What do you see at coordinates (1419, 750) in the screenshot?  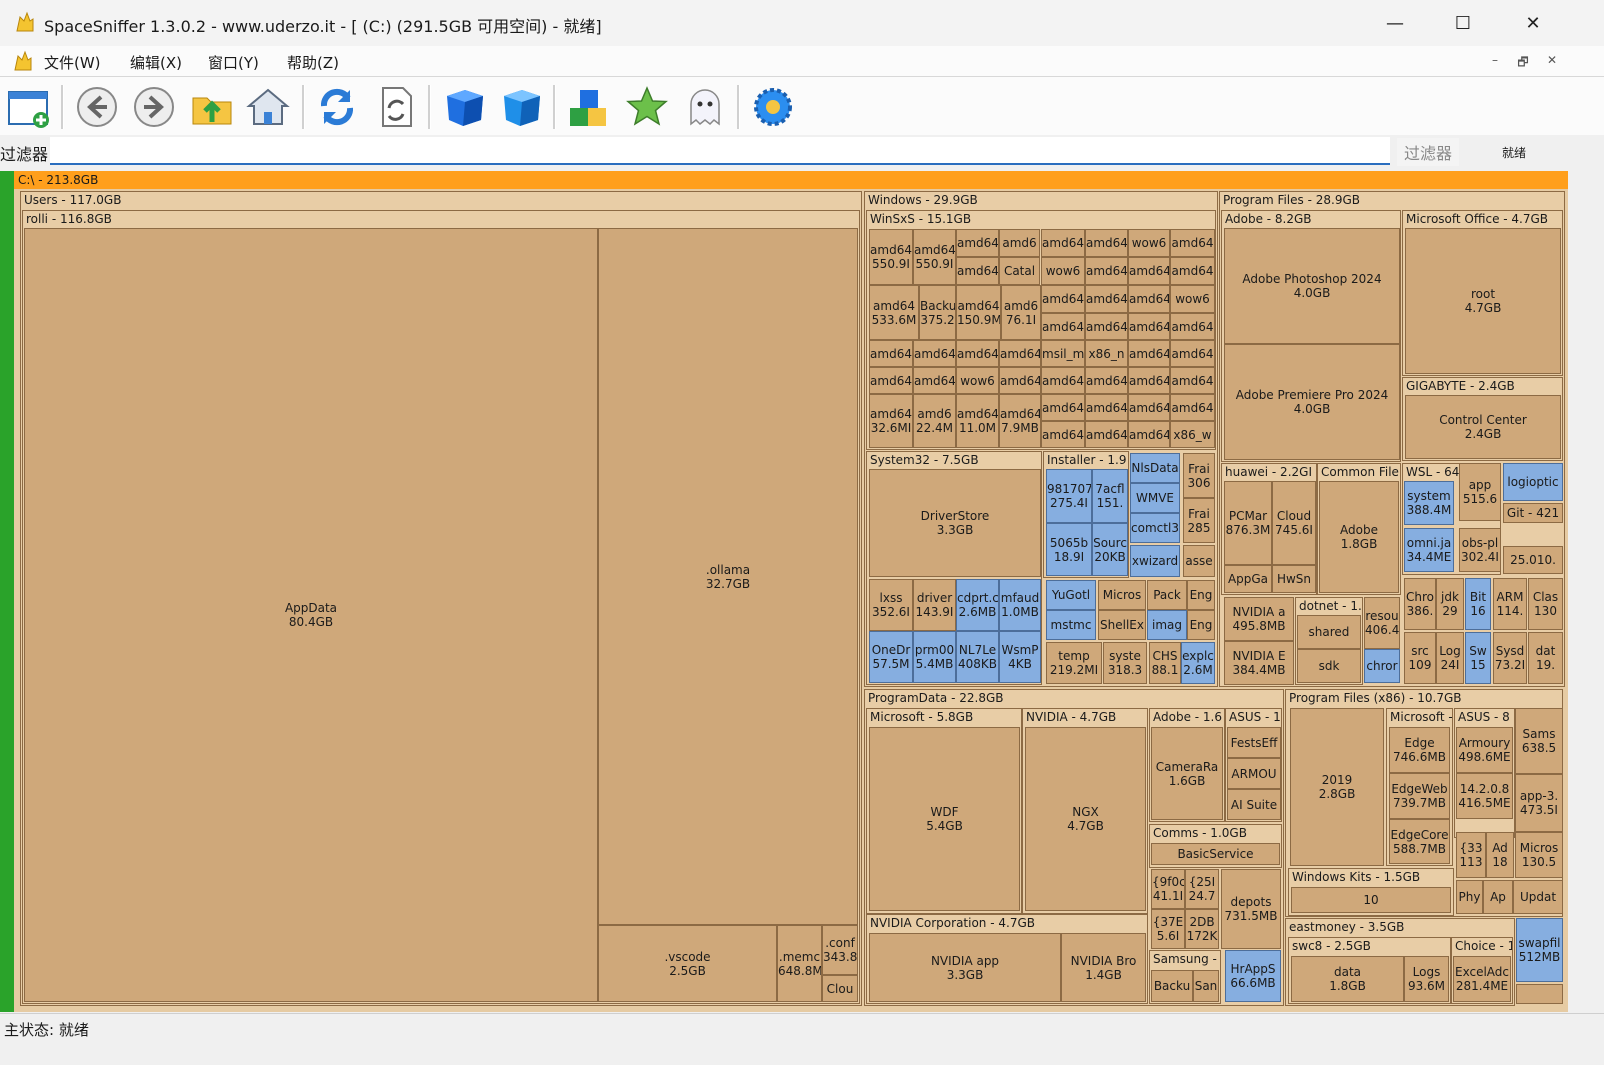 I see `folder-edge: Edge 746.6MB` at bounding box center [1419, 750].